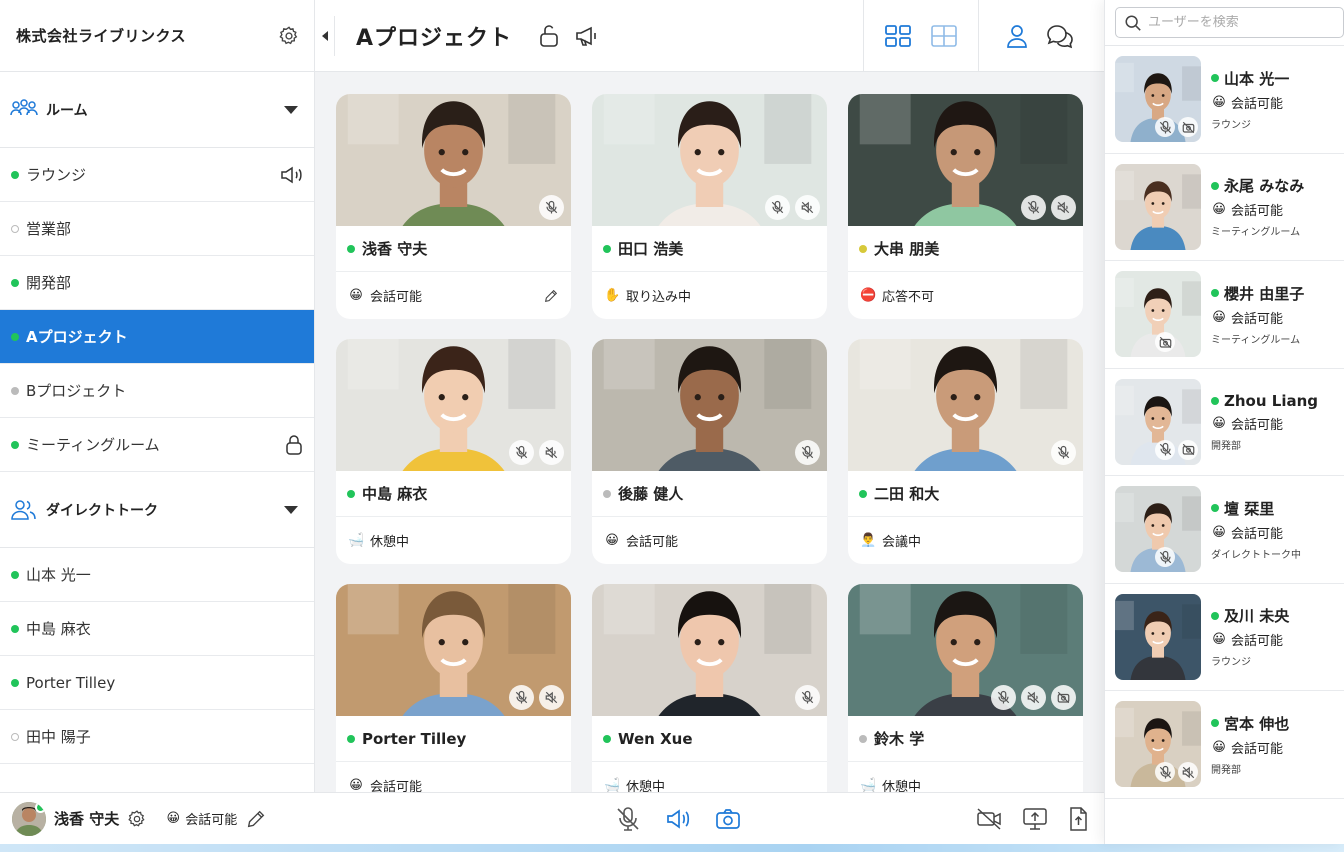  Describe the element at coordinates (1224, 315) in the screenshot. I see `user-row: 櫻井 由里子 😀 会話可能 ミーティングルーム` at that location.